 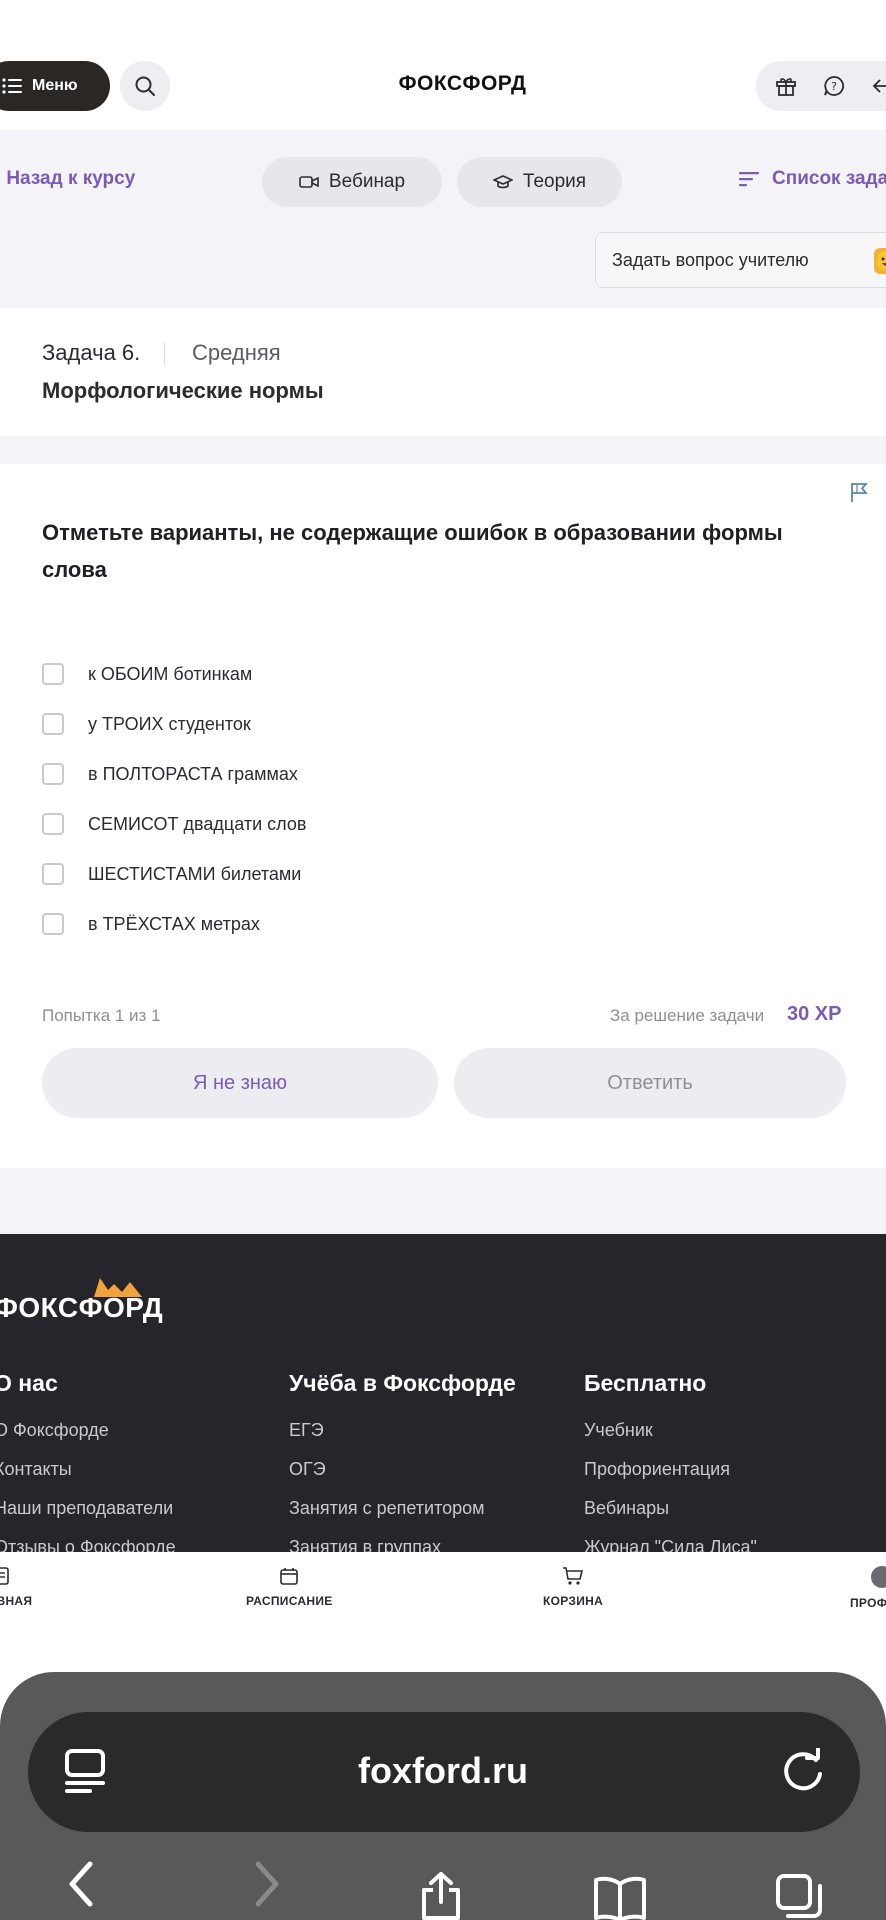 I want to click on footer-link: Профориентация, so click(x=657, y=1469).